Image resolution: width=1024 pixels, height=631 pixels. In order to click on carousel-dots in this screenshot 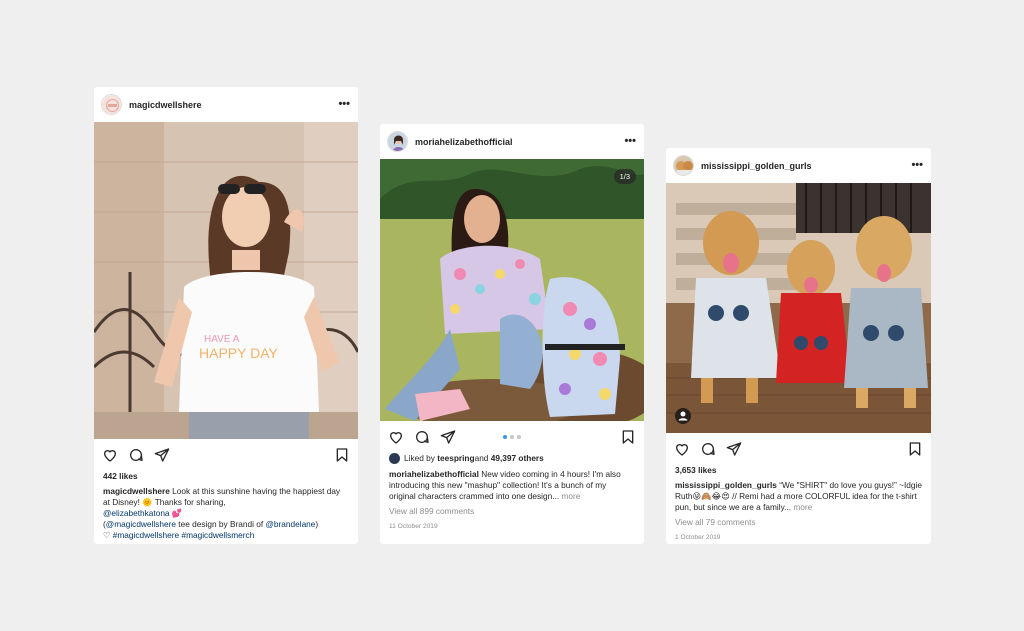, I will do `click(512, 437)`.